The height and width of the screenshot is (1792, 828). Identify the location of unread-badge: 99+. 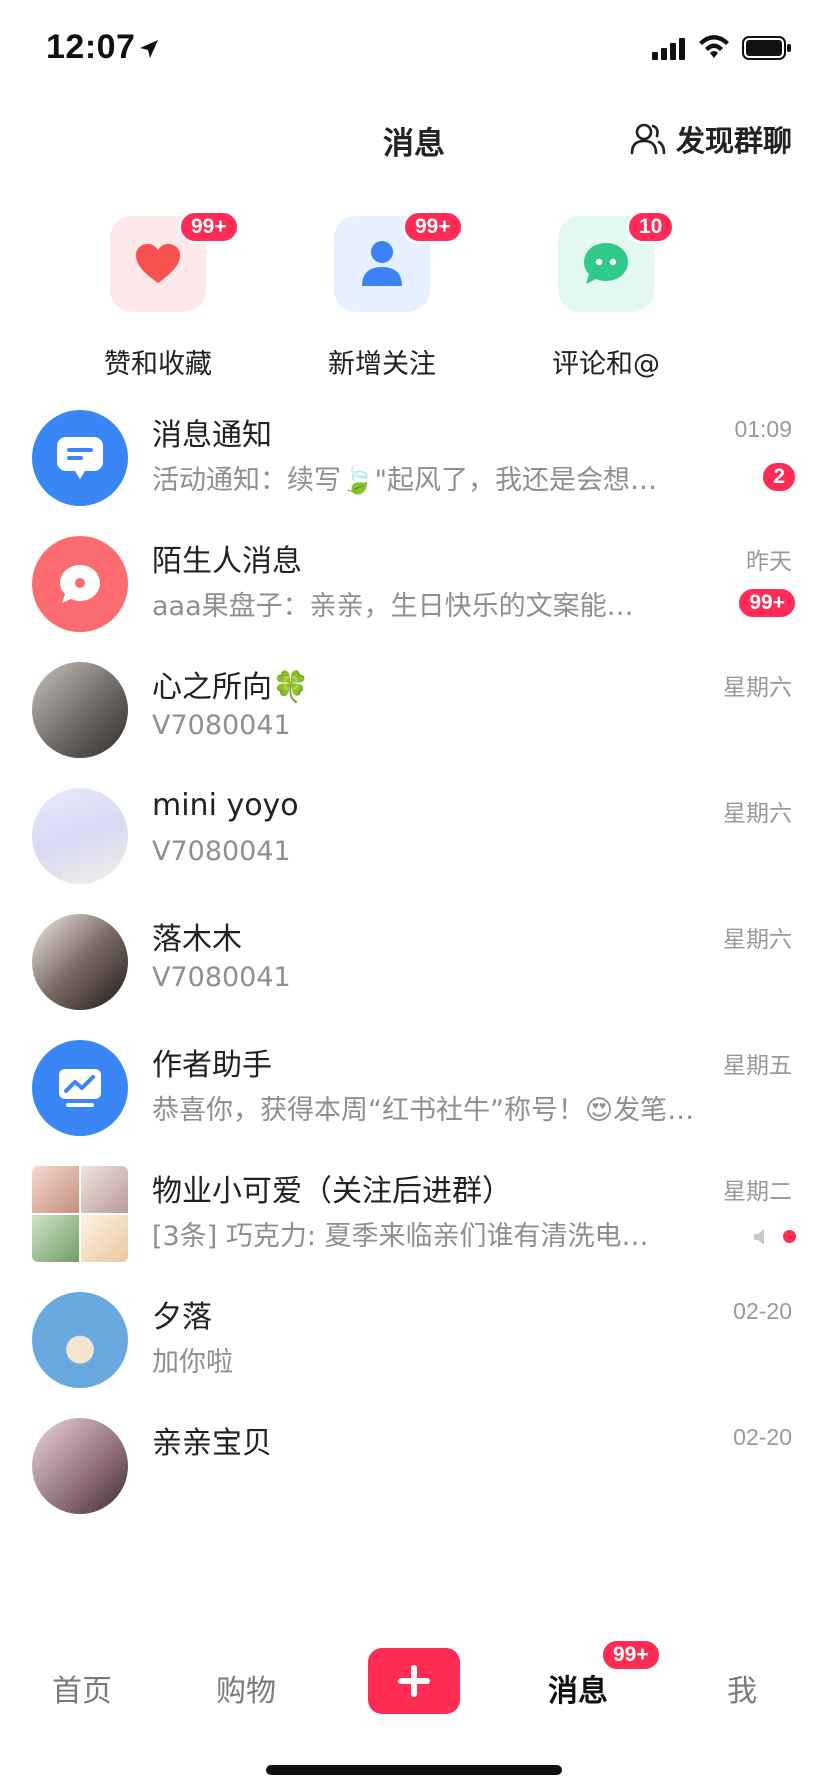
(767, 603).